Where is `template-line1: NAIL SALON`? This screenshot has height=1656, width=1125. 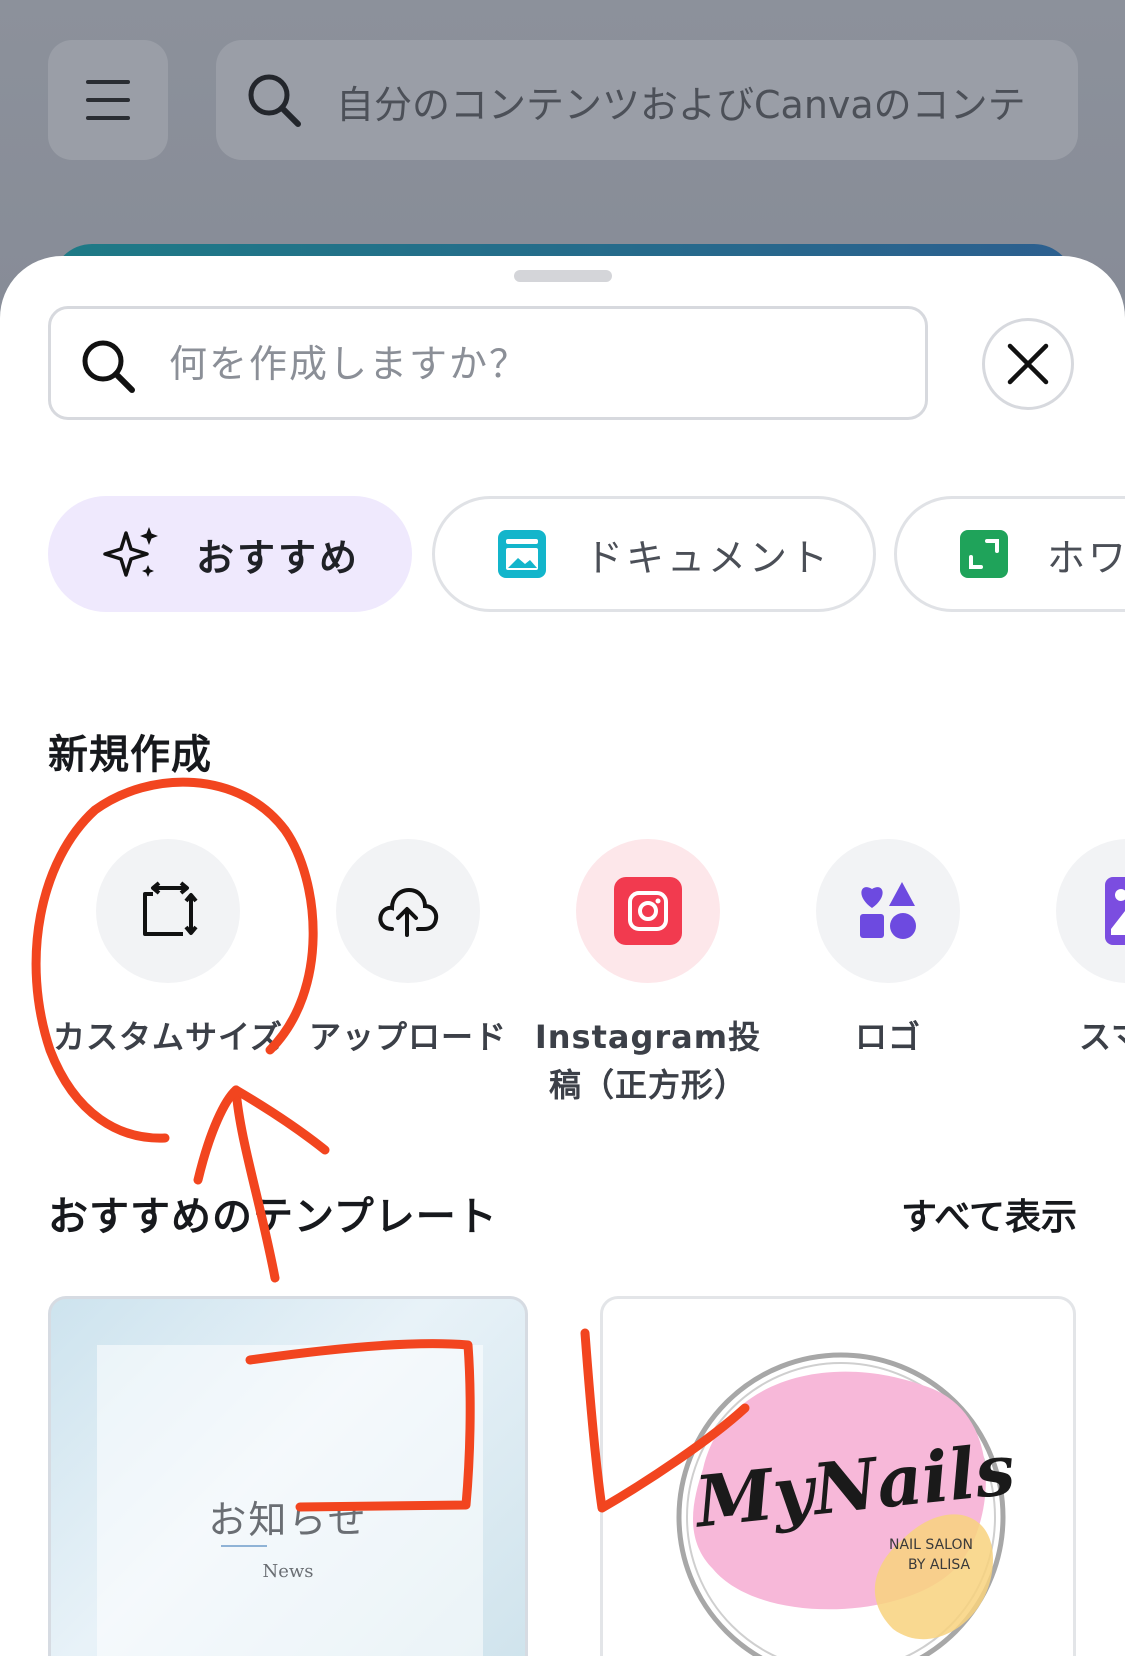 template-line1: NAIL SALON is located at coordinates (931, 1545).